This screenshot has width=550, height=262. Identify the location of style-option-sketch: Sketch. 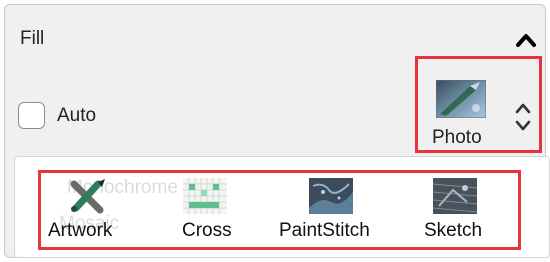
(459, 210).